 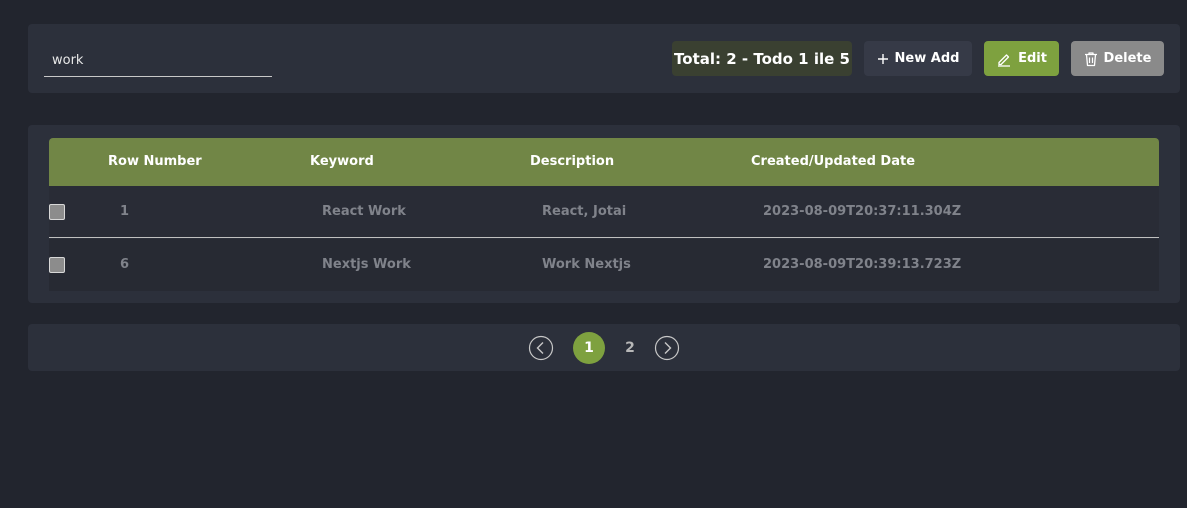 I want to click on cell-keyword: Nextjs Work, so click(x=366, y=264).